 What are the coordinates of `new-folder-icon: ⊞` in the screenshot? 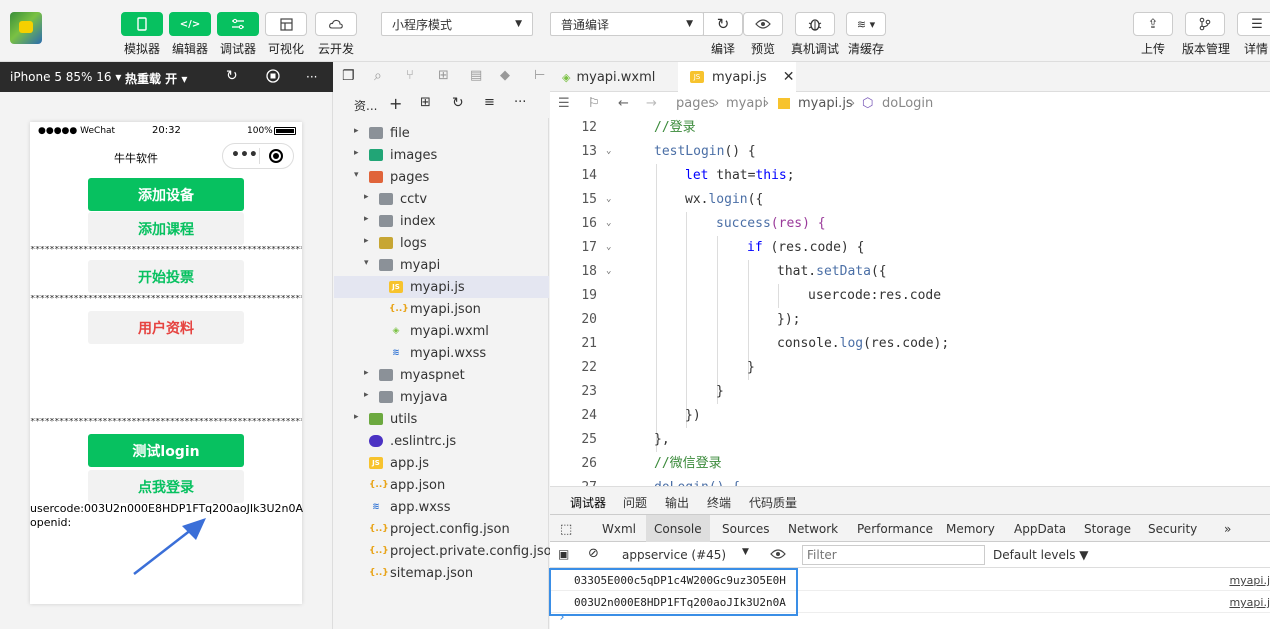 It's located at (425, 102).